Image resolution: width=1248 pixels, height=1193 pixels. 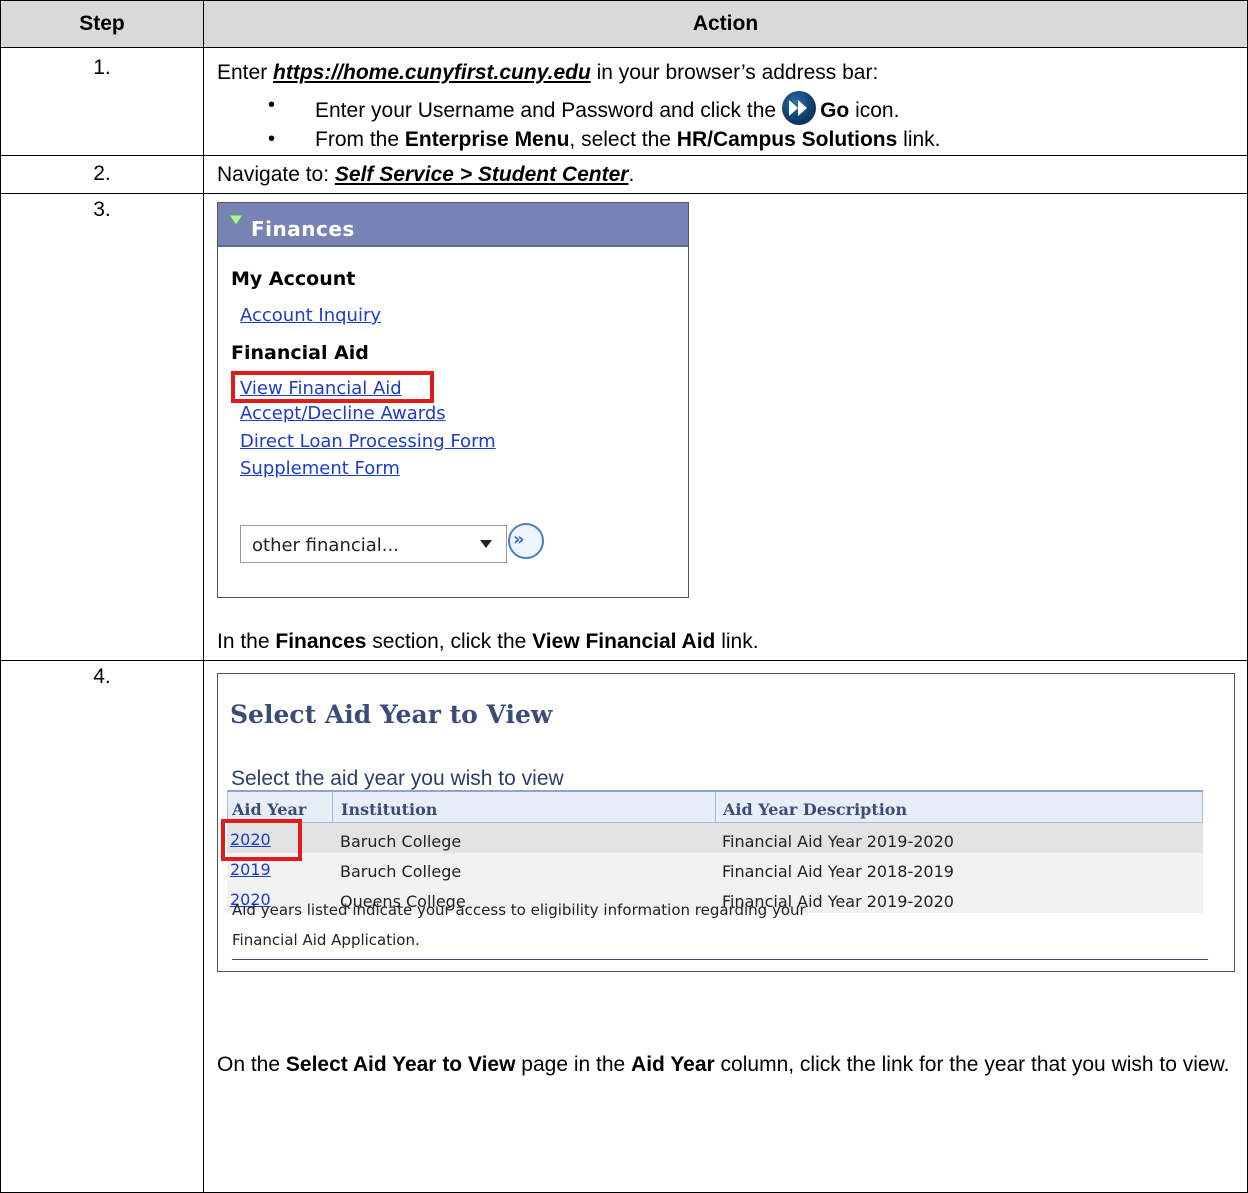 I want to click on description-cell: Financial Aid Year 2018-2019, so click(x=838, y=871).